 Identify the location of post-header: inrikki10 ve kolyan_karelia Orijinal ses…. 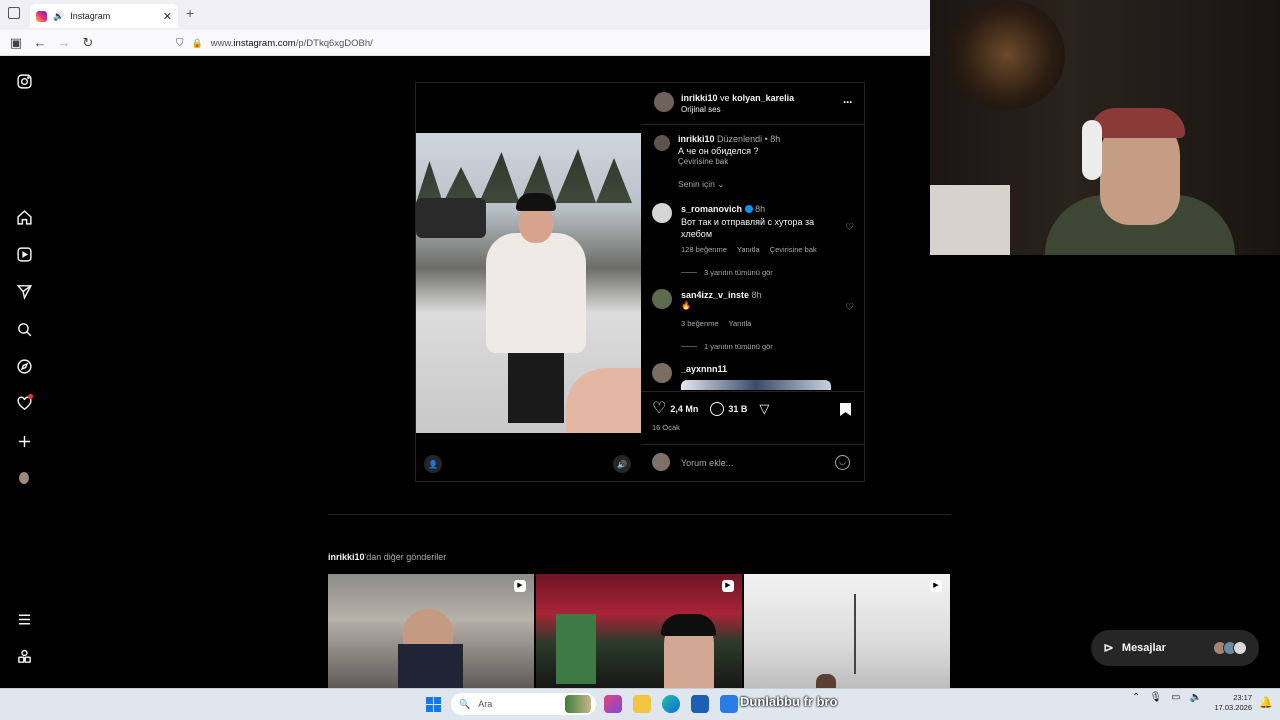
(752, 104).